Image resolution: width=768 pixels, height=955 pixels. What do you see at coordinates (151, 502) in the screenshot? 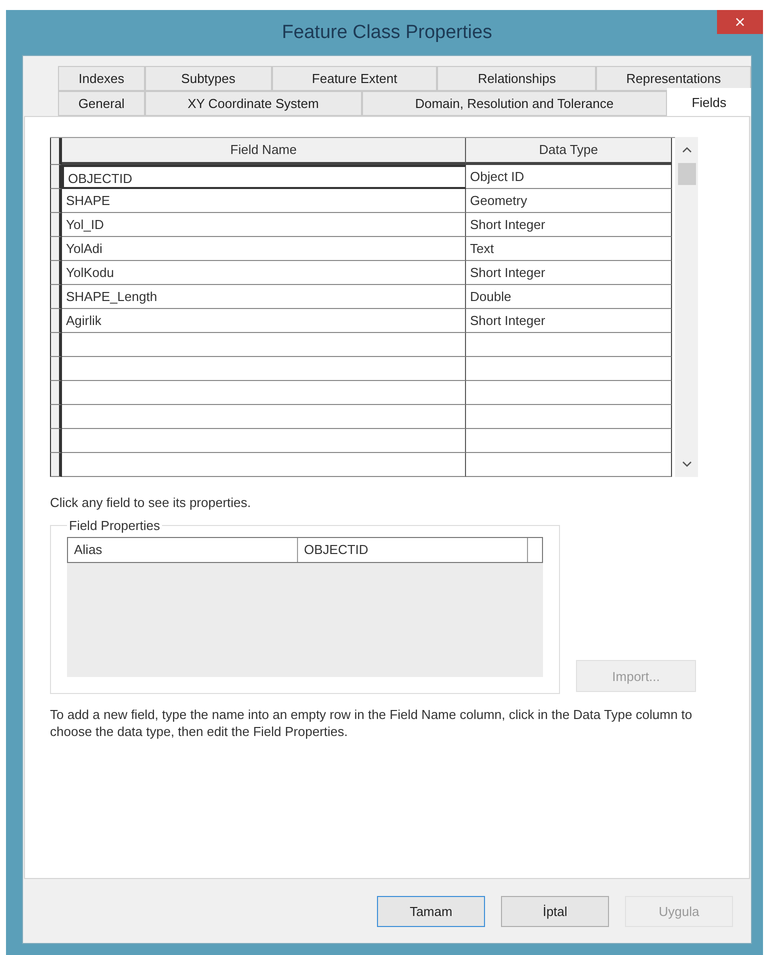
I see `hint-text: Click any field to see its properties.` at bounding box center [151, 502].